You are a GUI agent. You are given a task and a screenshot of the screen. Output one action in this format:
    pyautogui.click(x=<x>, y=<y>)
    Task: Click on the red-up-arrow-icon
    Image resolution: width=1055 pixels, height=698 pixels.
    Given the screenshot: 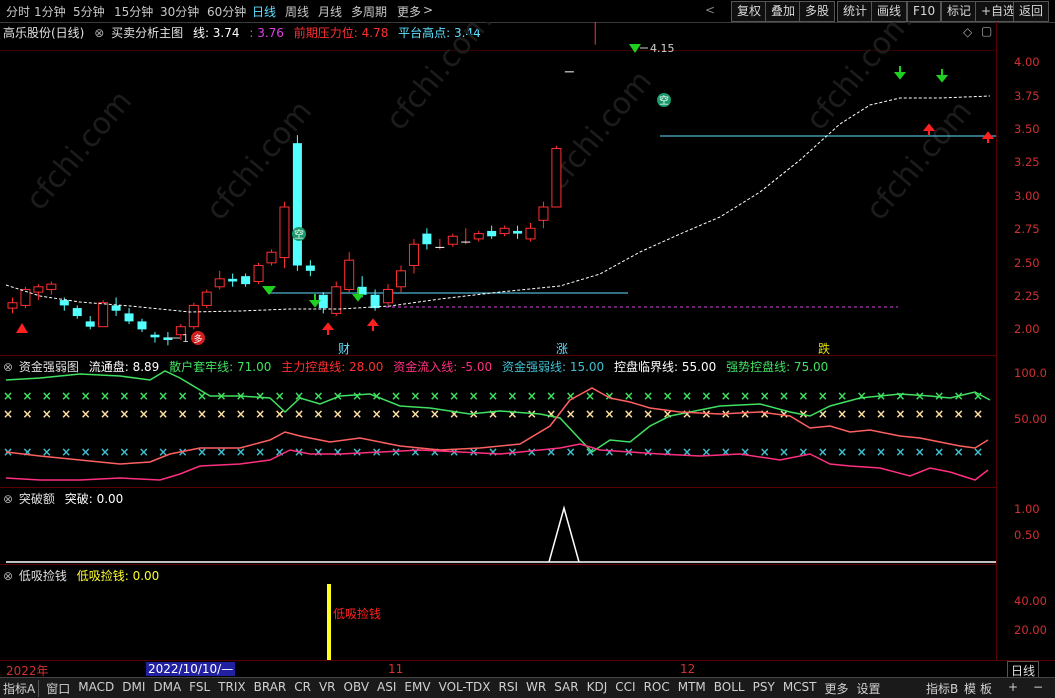 What is the action you would take?
    pyautogui.click(x=373, y=324)
    